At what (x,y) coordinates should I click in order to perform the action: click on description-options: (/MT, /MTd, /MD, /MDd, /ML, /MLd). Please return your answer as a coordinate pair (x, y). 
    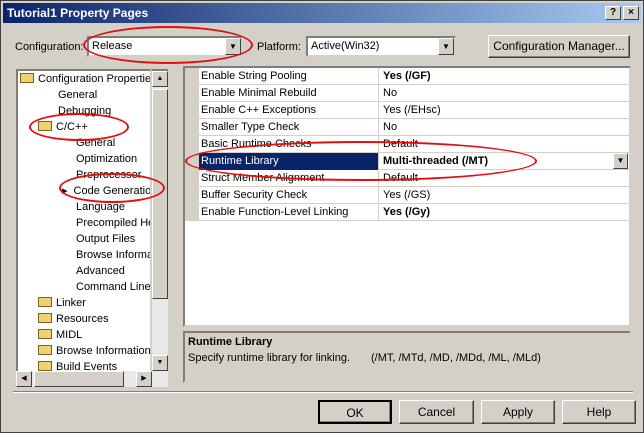
    Looking at the image, I should click on (456, 358).